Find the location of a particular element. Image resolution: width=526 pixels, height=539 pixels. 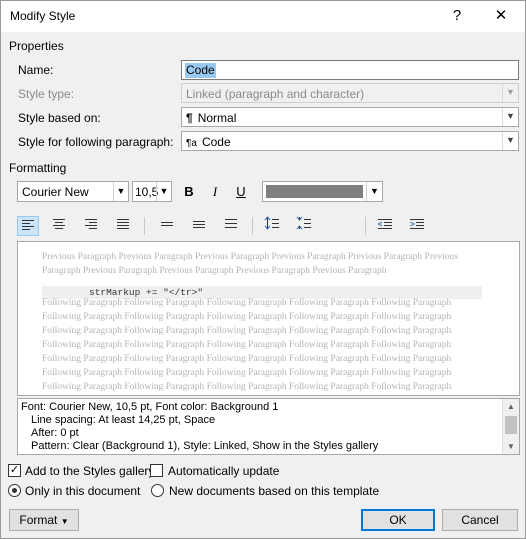

name-value: Code is located at coordinates (200, 70).